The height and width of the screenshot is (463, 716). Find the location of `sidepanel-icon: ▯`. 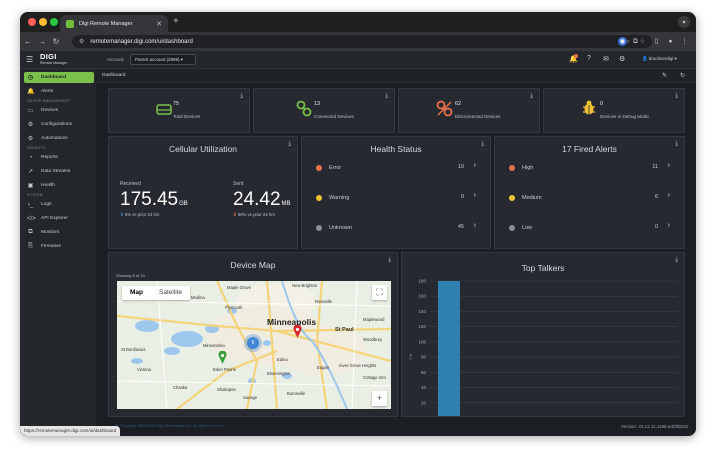

sidepanel-icon: ▯ is located at coordinates (656, 41).